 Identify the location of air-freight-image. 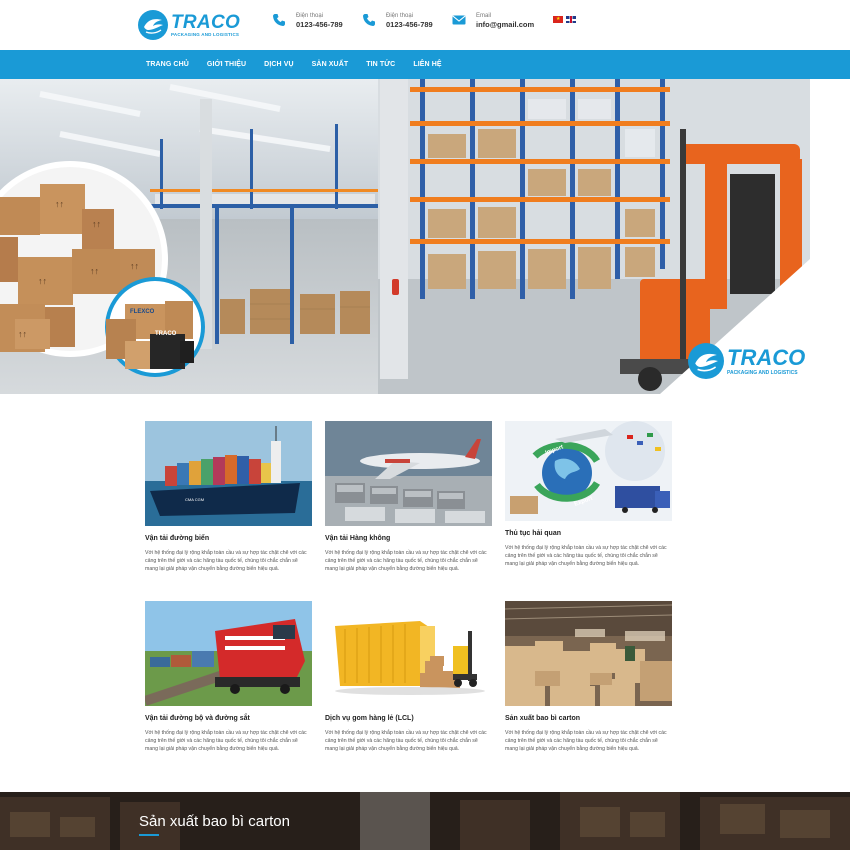
(408, 473).